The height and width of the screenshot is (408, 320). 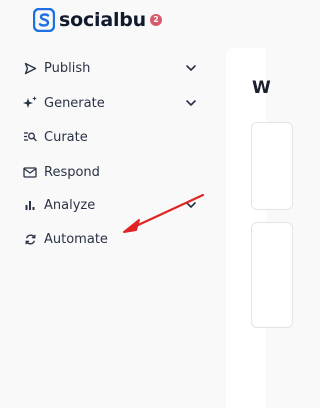 What do you see at coordinates (30, 172) in the screenshot?
I see `mail-icon` at bounding box center [30, 172].